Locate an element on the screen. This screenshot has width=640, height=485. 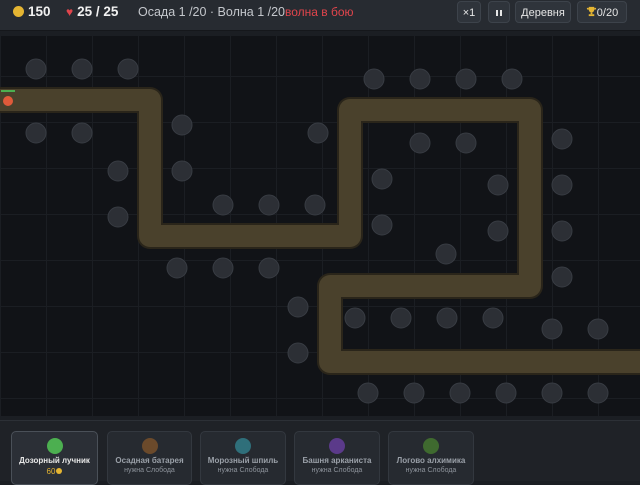
pause-button is located at coordinates (499, 12).